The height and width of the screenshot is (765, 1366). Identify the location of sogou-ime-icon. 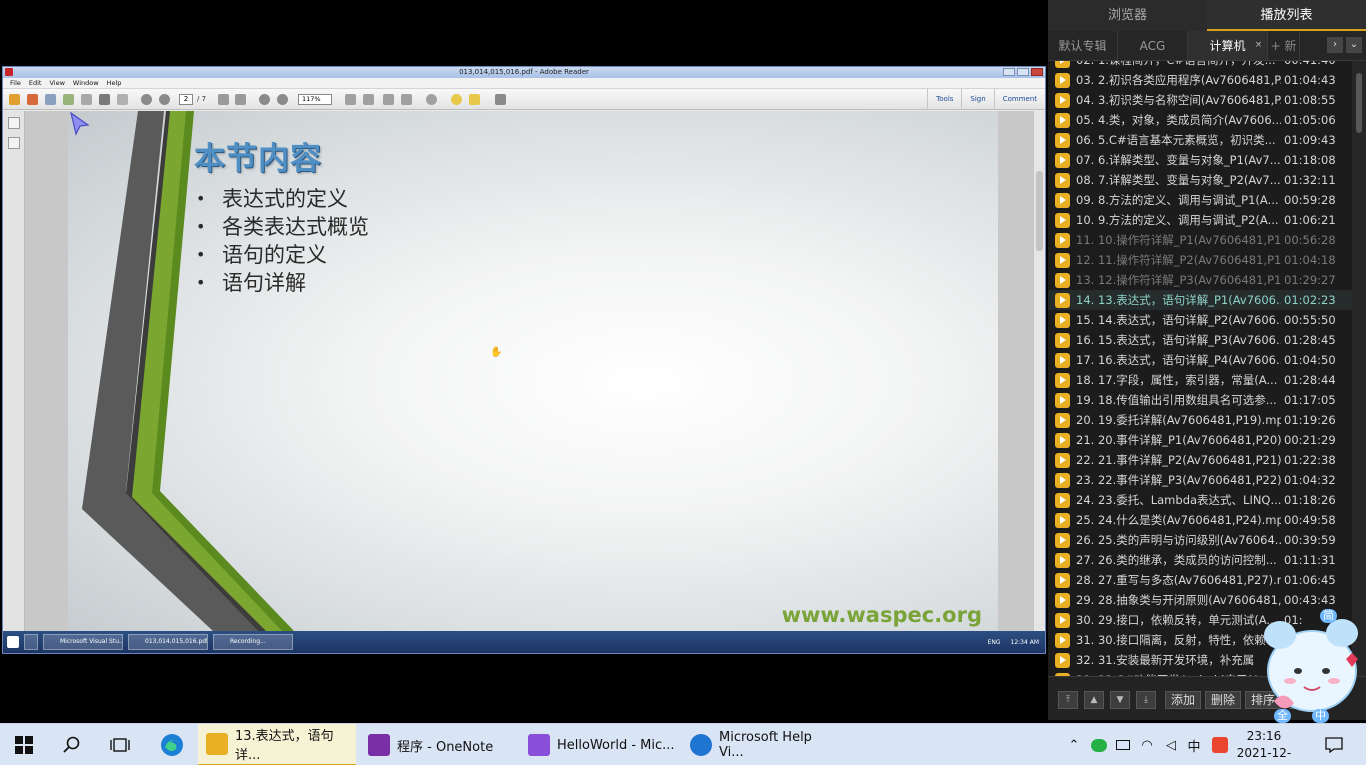
(1220, 744).